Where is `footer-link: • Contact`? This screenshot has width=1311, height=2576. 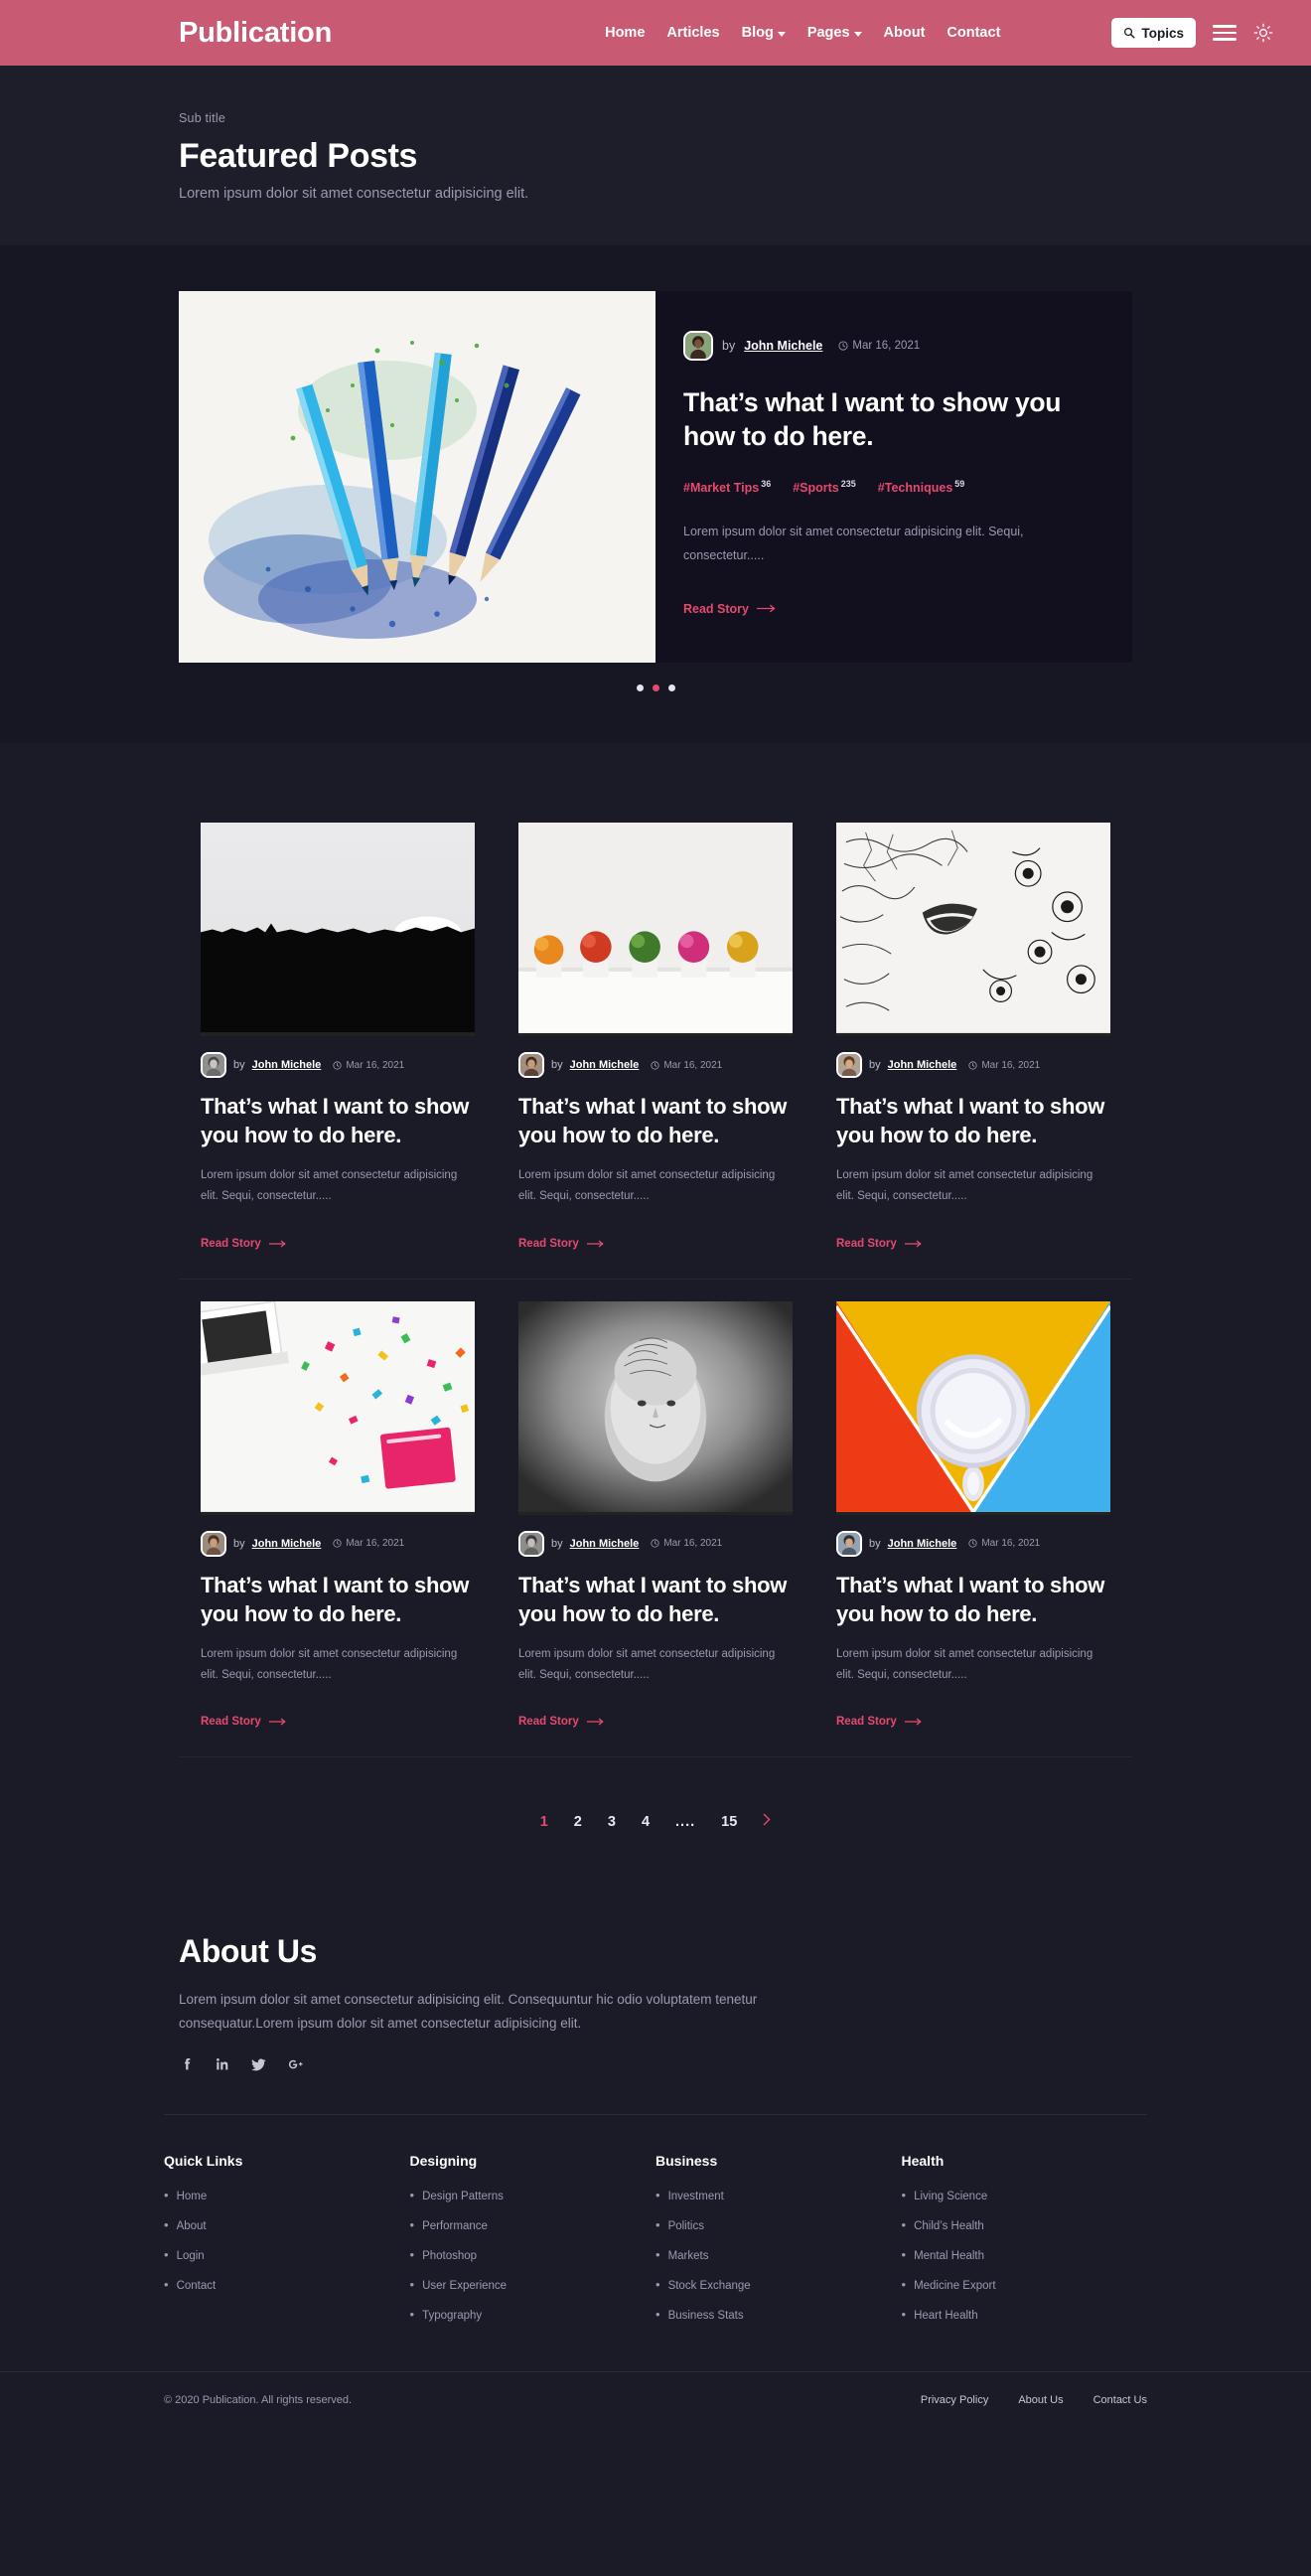 footer-link: • Contact is located at coordinates (287, 2285).